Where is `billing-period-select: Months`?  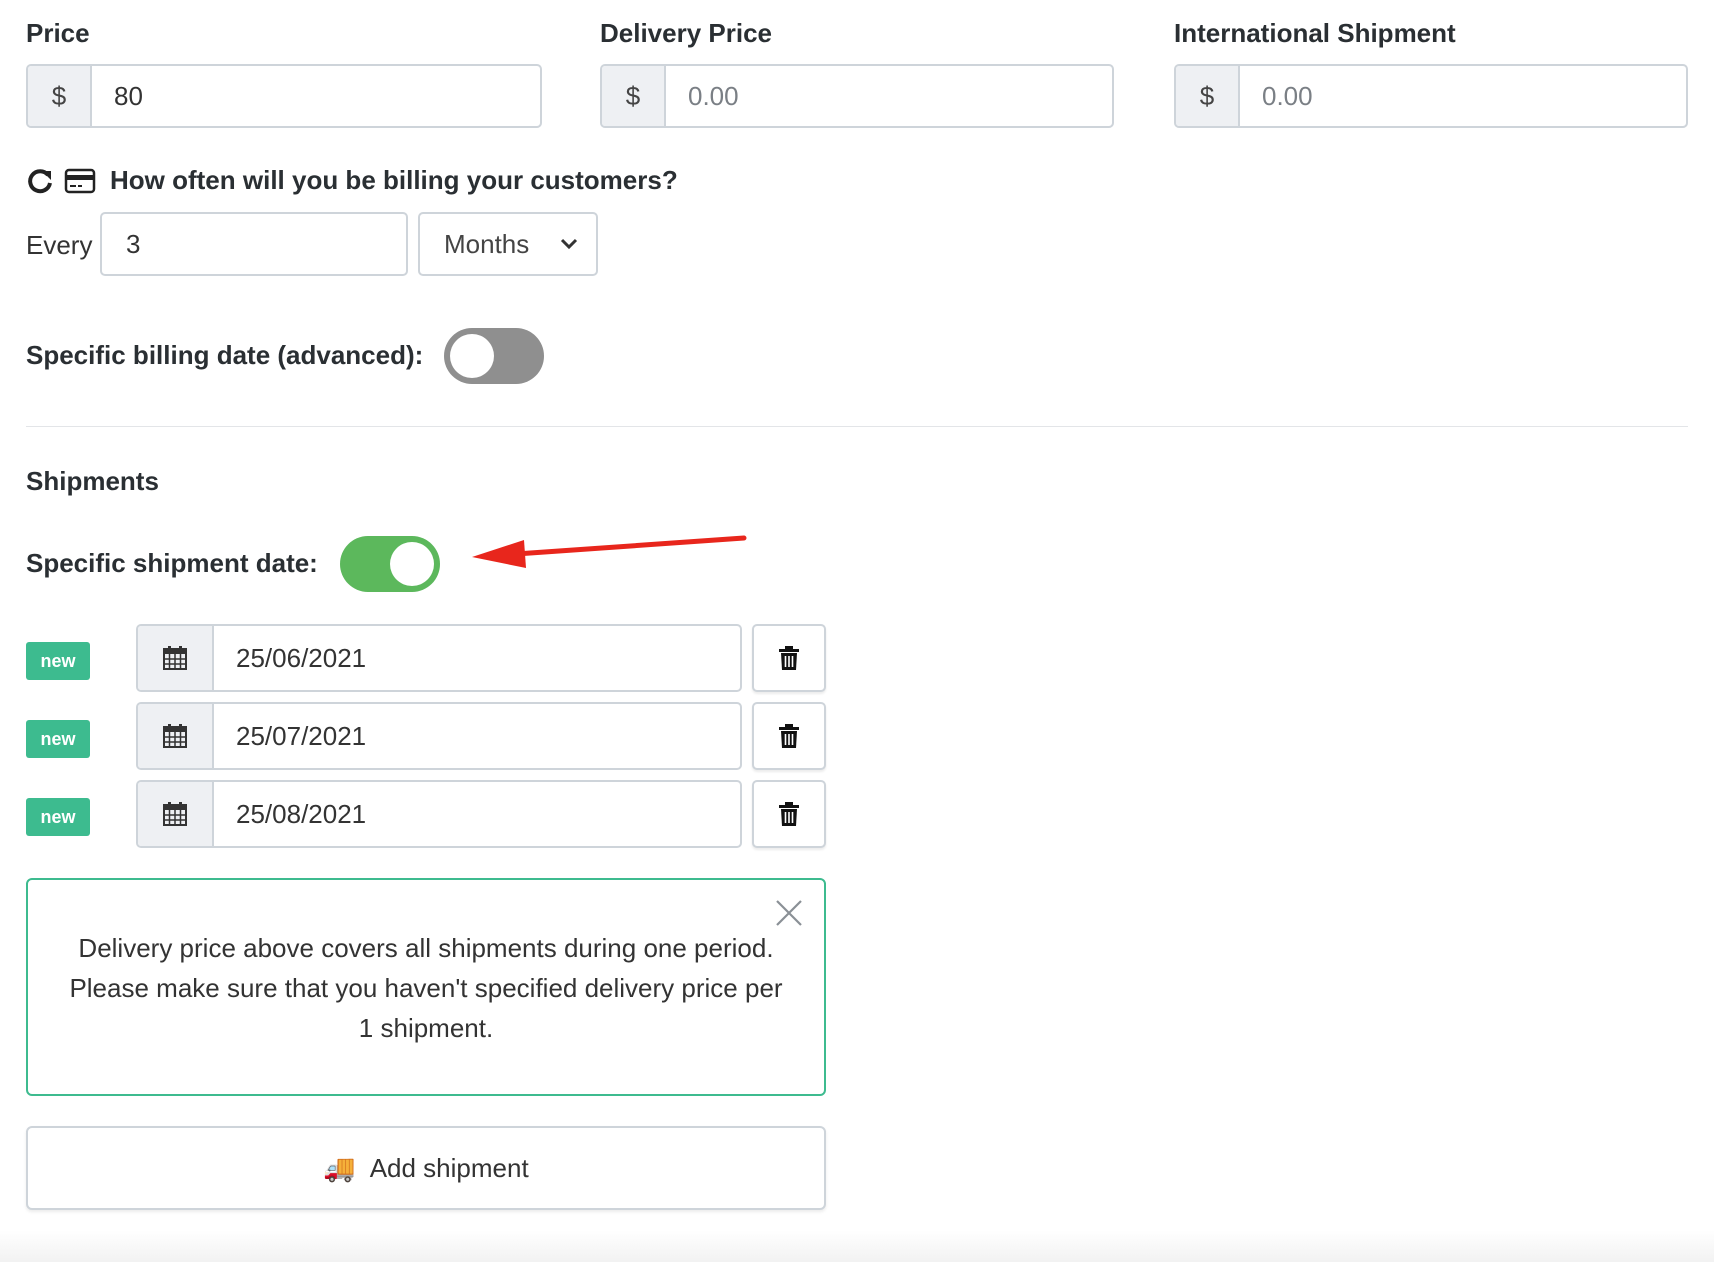
billing-period-select: Months is located at coordinates (508, 244).